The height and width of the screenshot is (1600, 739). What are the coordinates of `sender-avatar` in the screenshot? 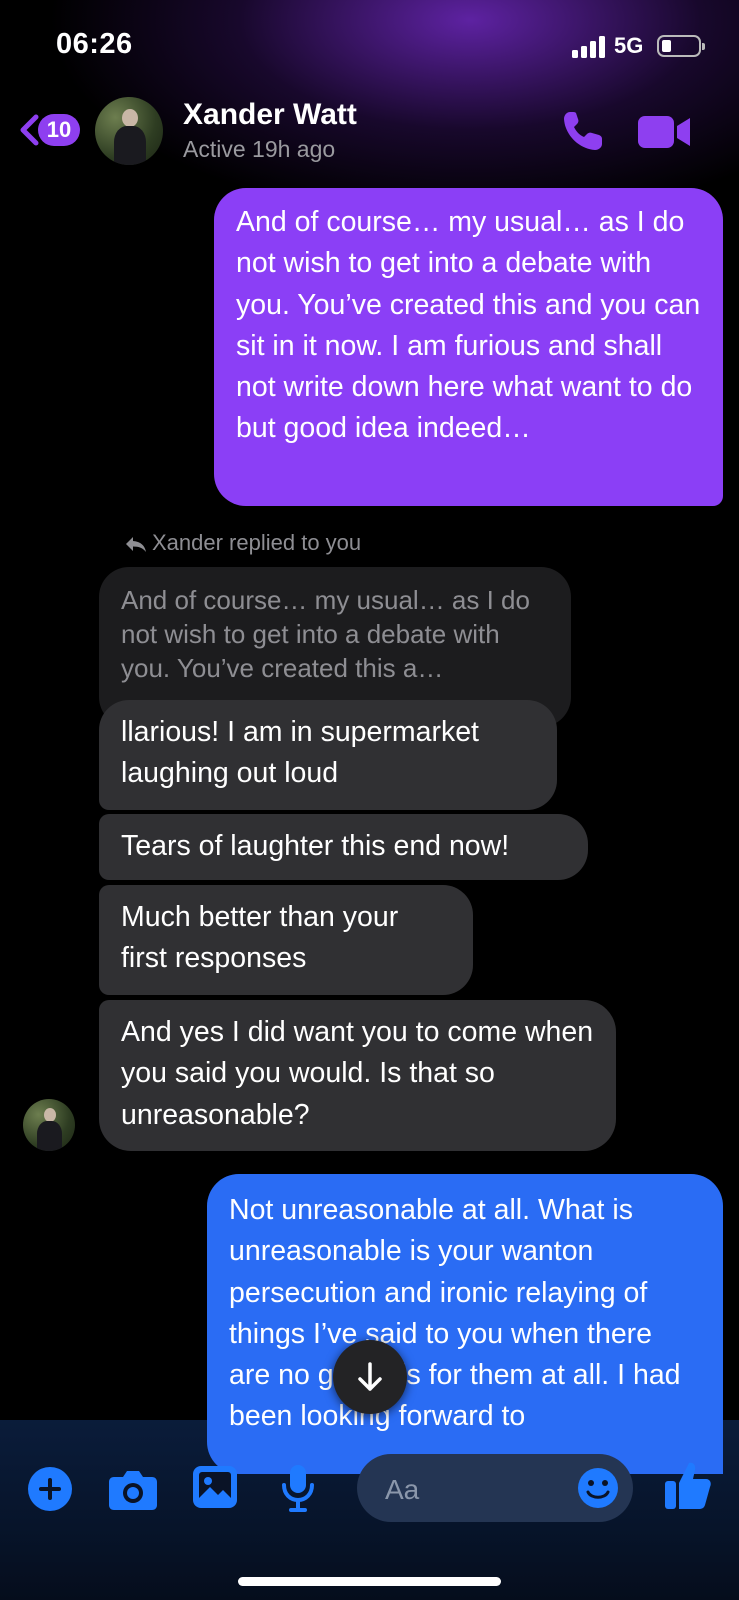 It's located at (49, 1125).